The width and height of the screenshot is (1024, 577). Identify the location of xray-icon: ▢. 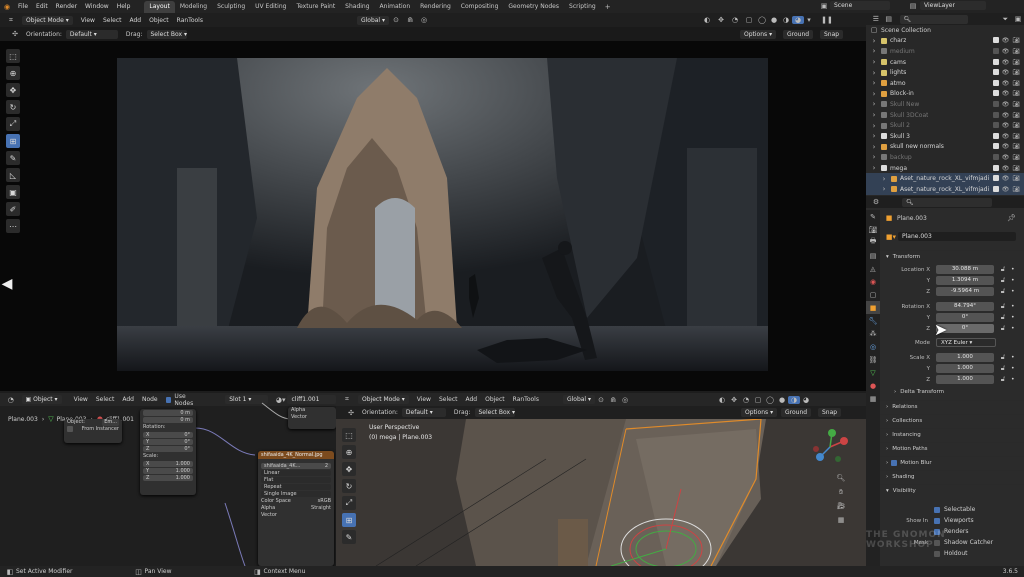
(758, 400).